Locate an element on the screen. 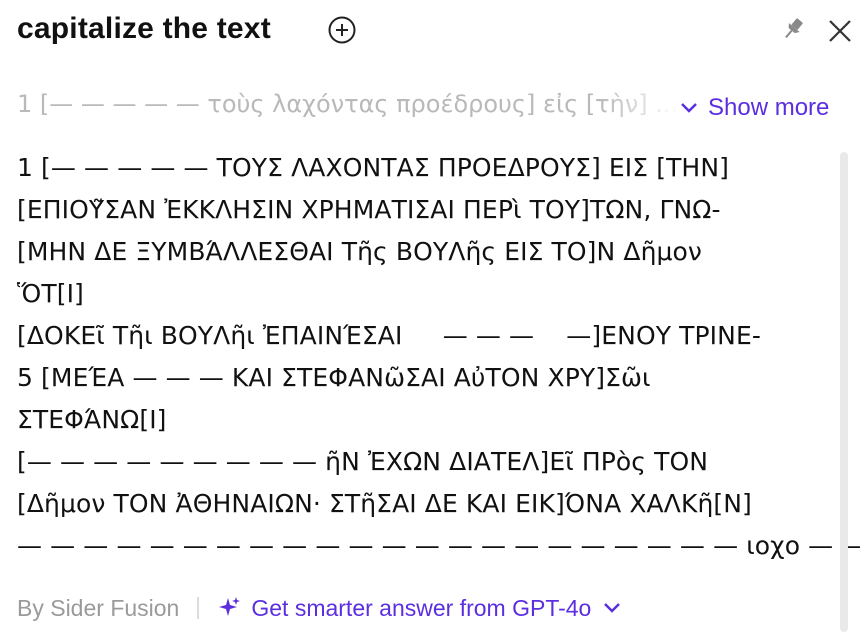  scrollbar is located at coordinates (844, 392).